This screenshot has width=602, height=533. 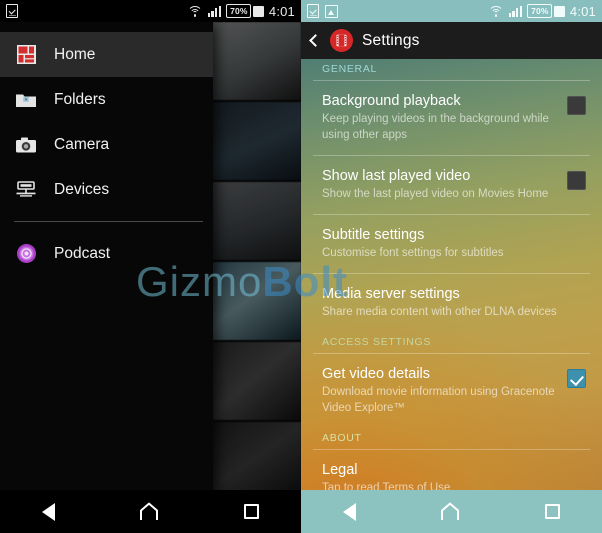 What do you see at coordinates (377, 341) in the screenshot?
I see `section-header-access-settings: ACCESS SETTINGS` at bounding box center [377, 341].